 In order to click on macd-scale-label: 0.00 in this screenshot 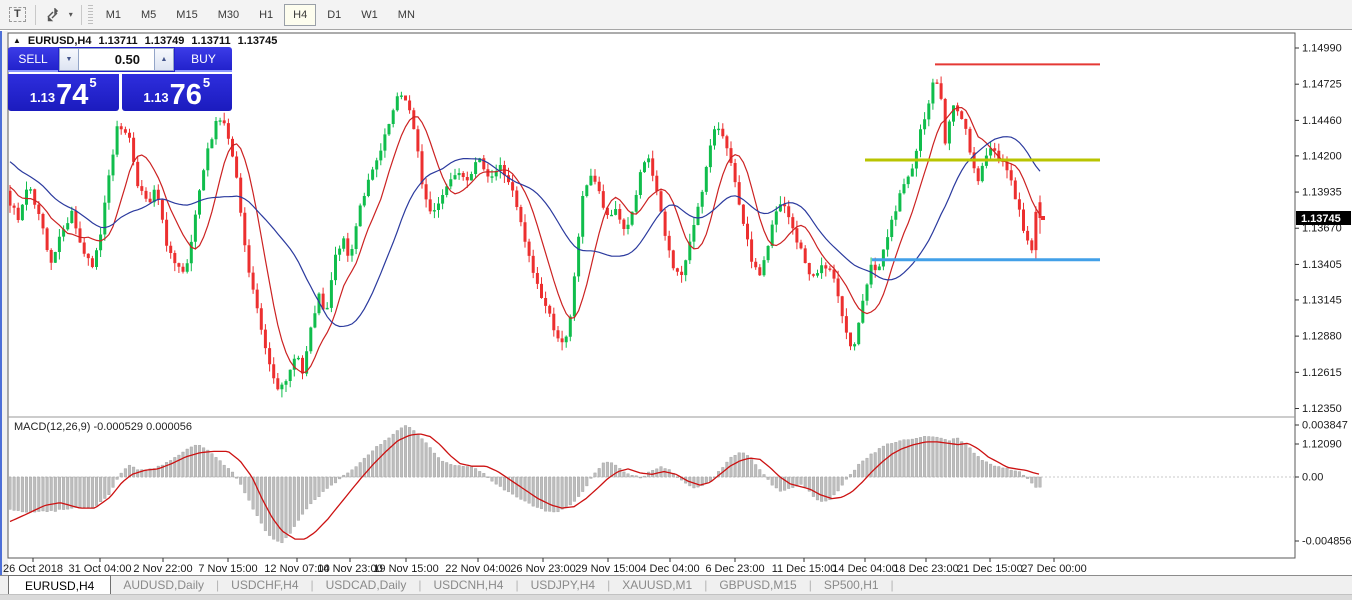, I will do `click(1312, 478)`.